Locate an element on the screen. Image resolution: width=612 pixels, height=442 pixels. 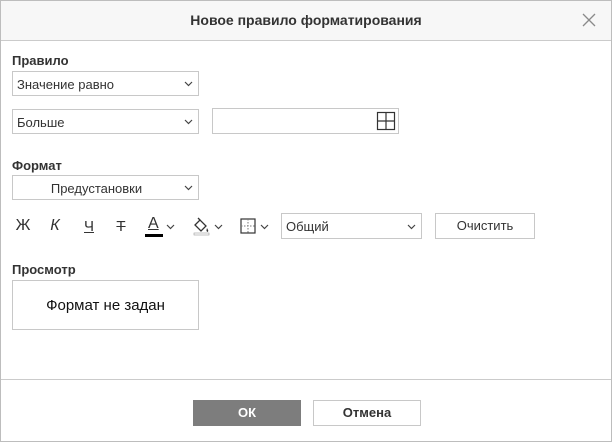
cancel-button: Отмена is located at coordinates (367, 413).